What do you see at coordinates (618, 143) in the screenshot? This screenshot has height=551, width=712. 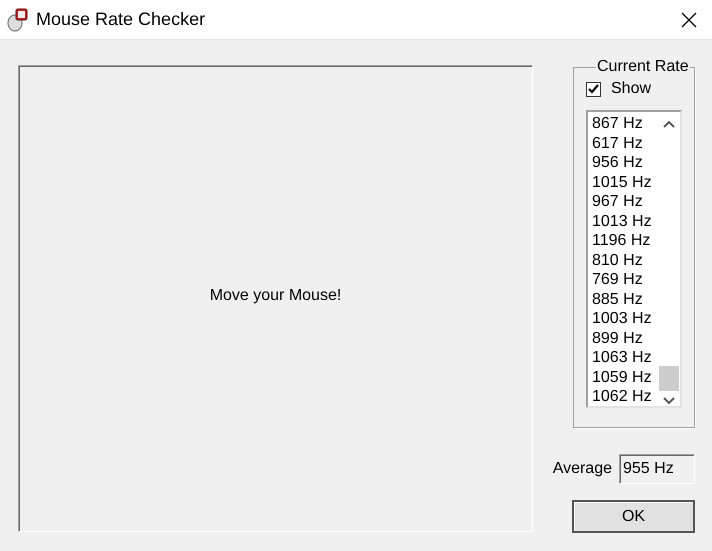 I see `rate-item: 617 Hz` at bounding box center [618, 143].